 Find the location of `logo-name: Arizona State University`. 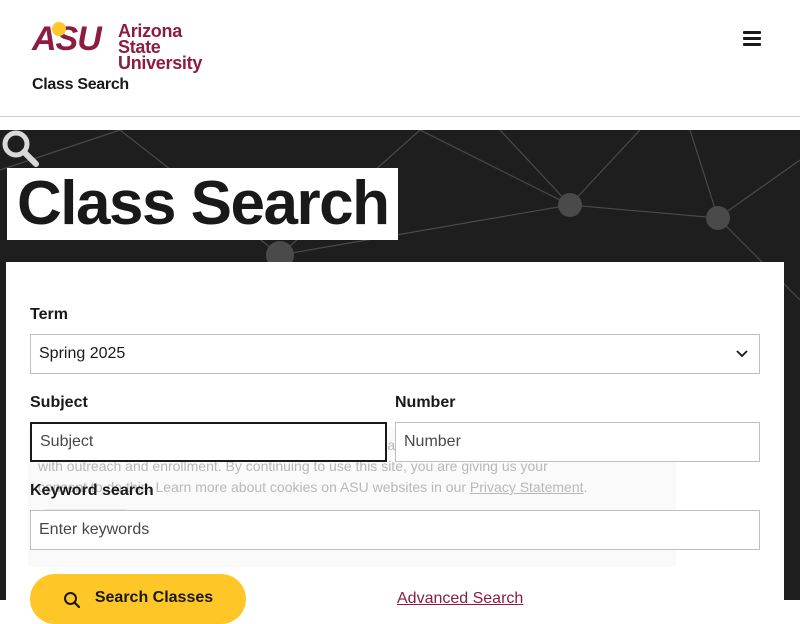

logo-name: Arizona State University is located at coordinates (165, 47).